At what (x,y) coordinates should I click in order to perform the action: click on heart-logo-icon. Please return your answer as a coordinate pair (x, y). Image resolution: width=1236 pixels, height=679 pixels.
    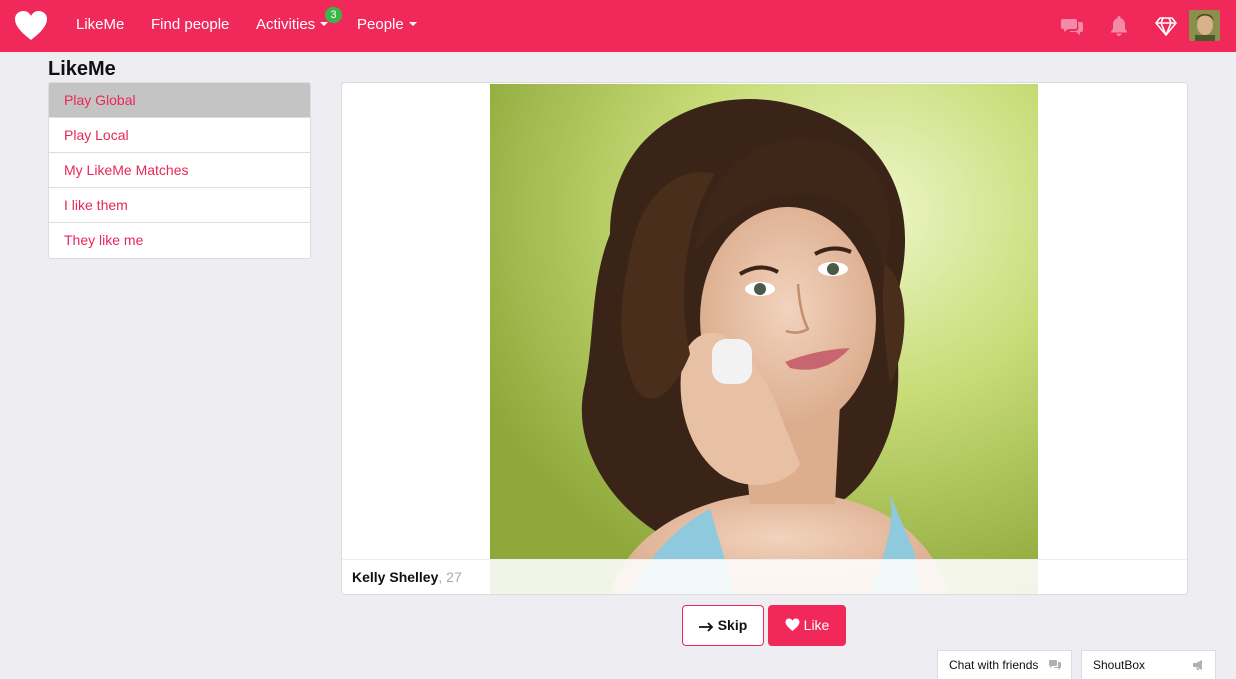
    Looking at the image, I should click on (31, 26).